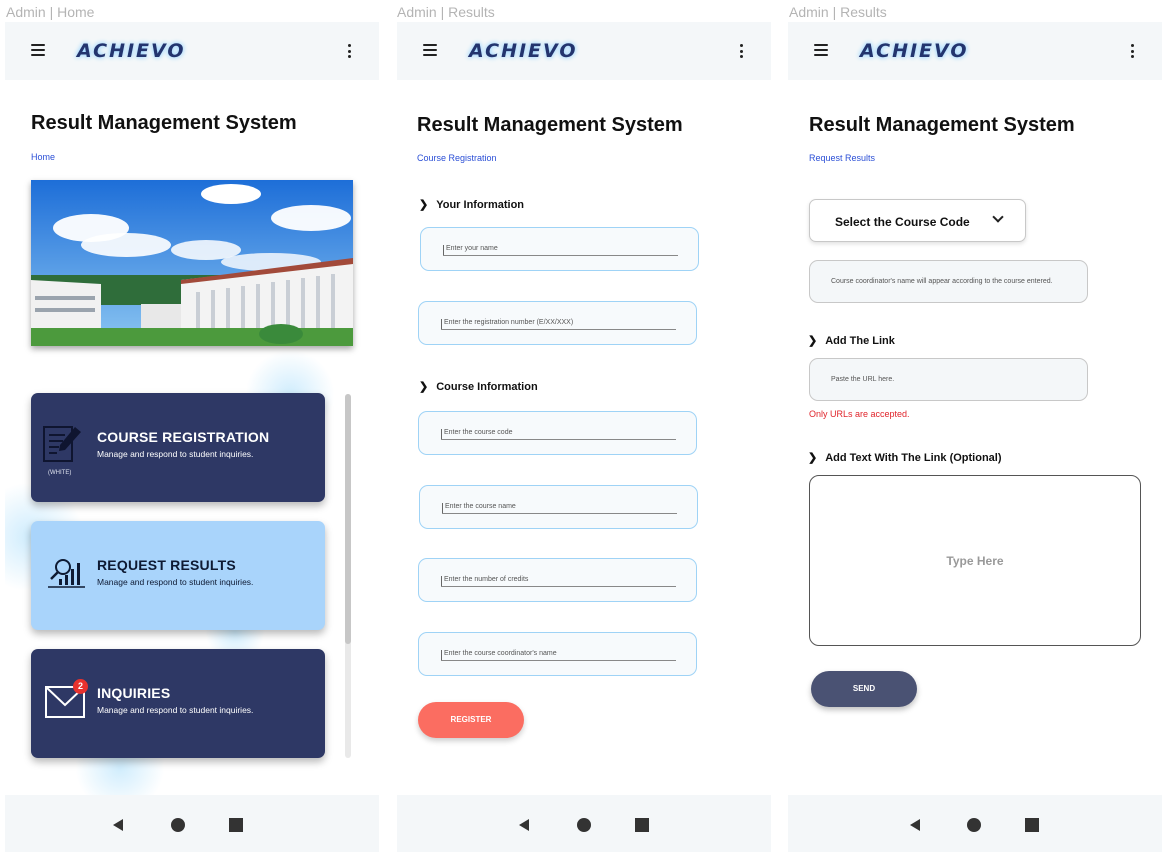 The image size is (1163, 856). I want to click on course-code-select: Select the Course Code, so click(917, 220).